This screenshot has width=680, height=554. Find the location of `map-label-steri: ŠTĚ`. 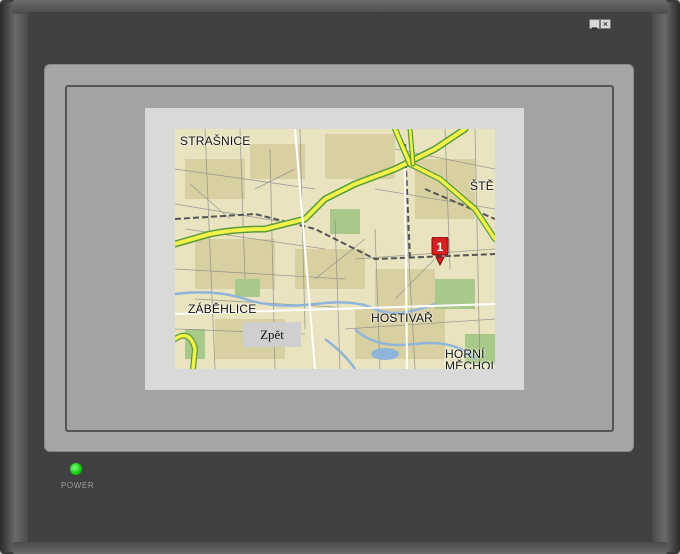

map-label-steri: ŠTĚ is located at coordinates (482, 186).